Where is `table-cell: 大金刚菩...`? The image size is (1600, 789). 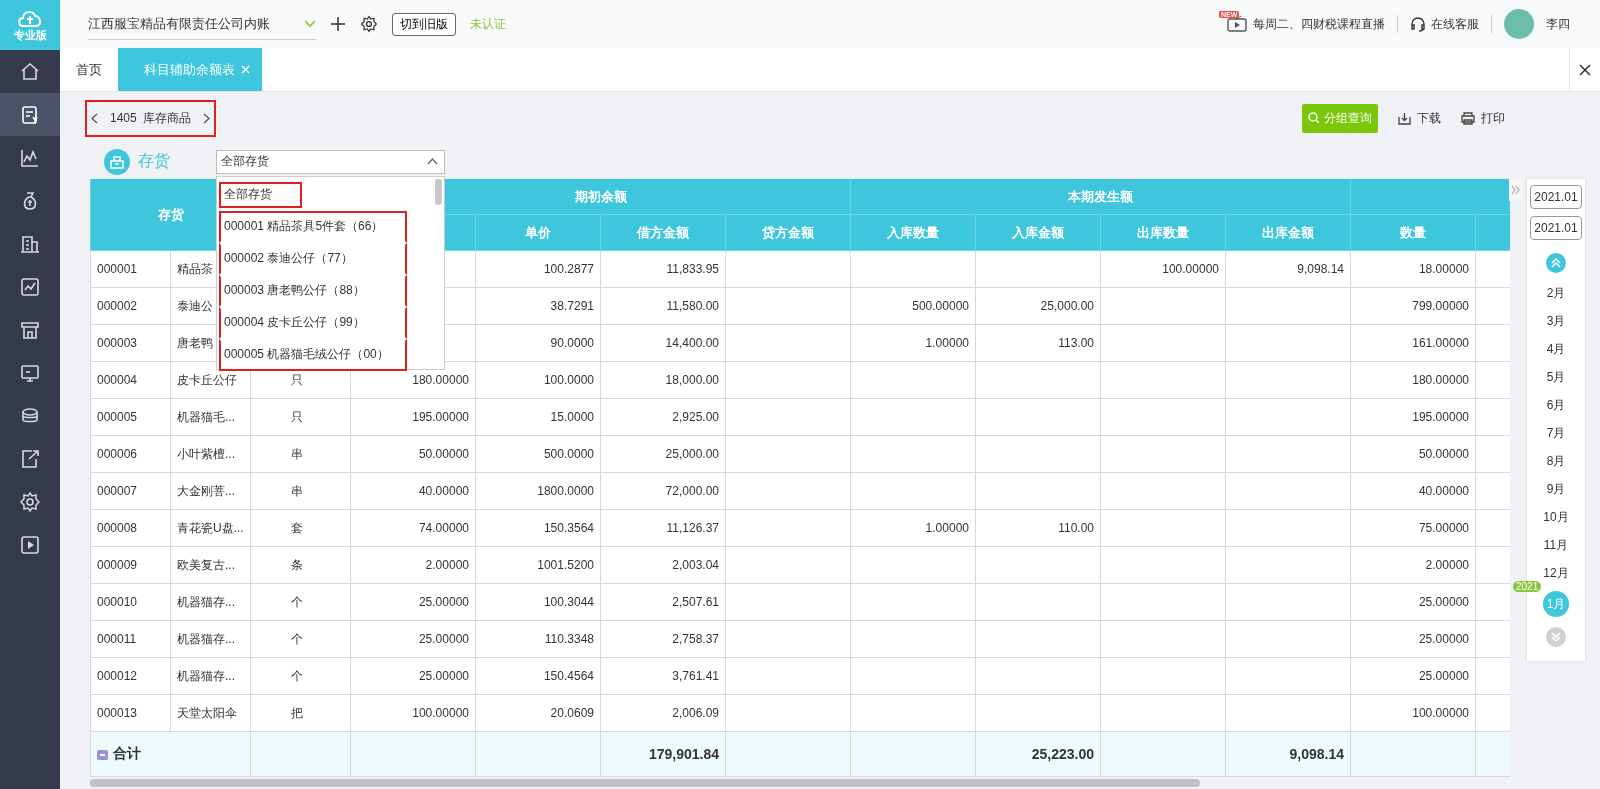 table-cell: 大金刚菩... is located at coordinates (210, 491).